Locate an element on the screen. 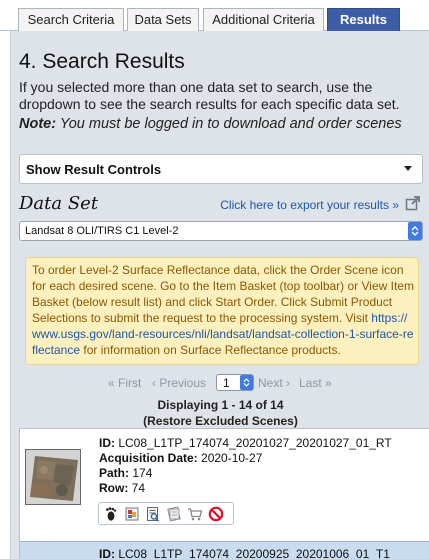 The height and width of the screenshot is (559, 429). pagination: « First ‹ Previous 1 Next › Last » is located at coordinates (220, 383).